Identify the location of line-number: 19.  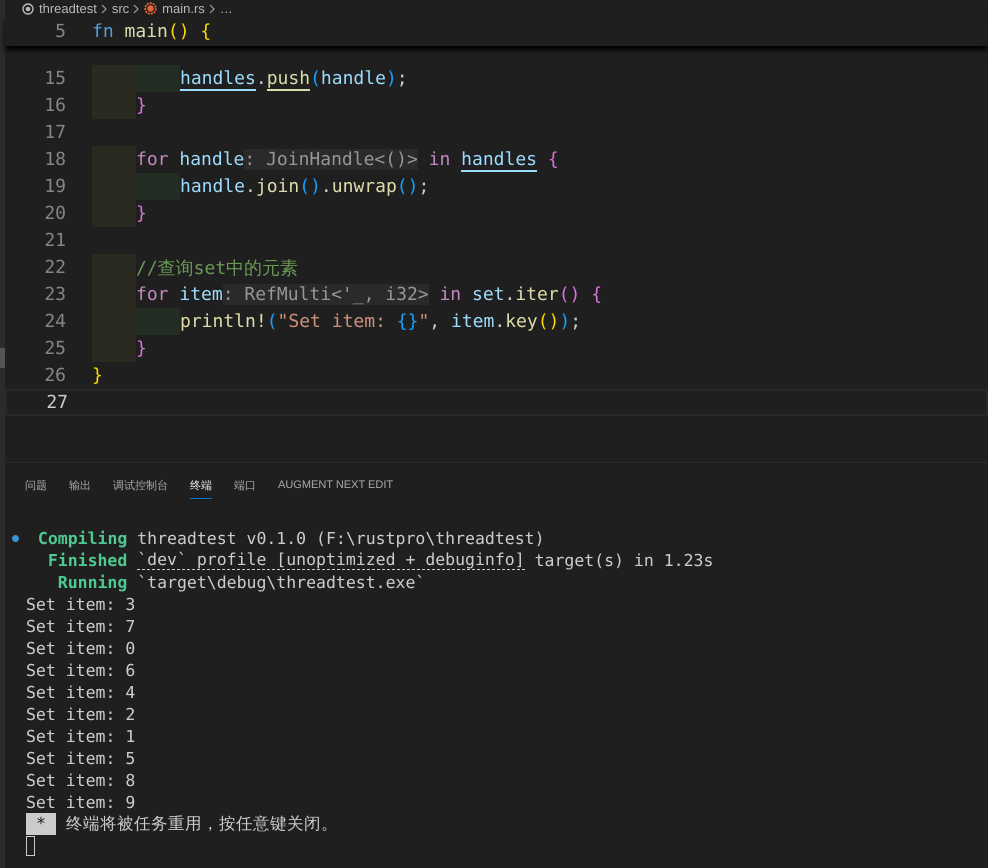
(55, 186).